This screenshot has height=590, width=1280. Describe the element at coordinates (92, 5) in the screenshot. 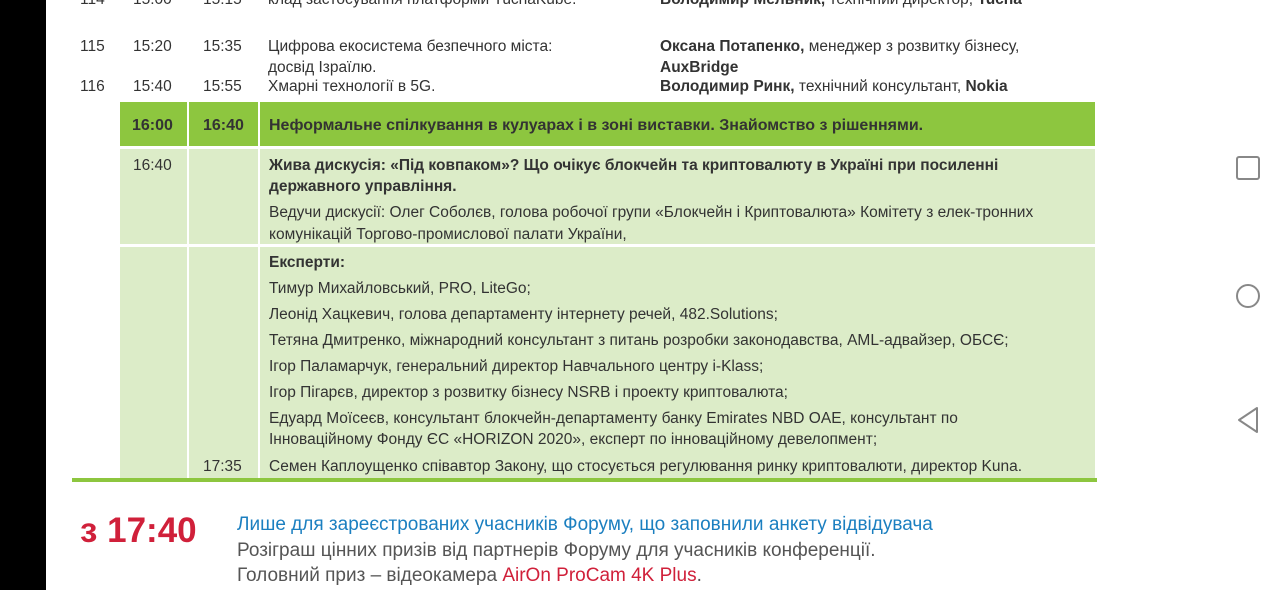

I see `session-number: 114` at that location.